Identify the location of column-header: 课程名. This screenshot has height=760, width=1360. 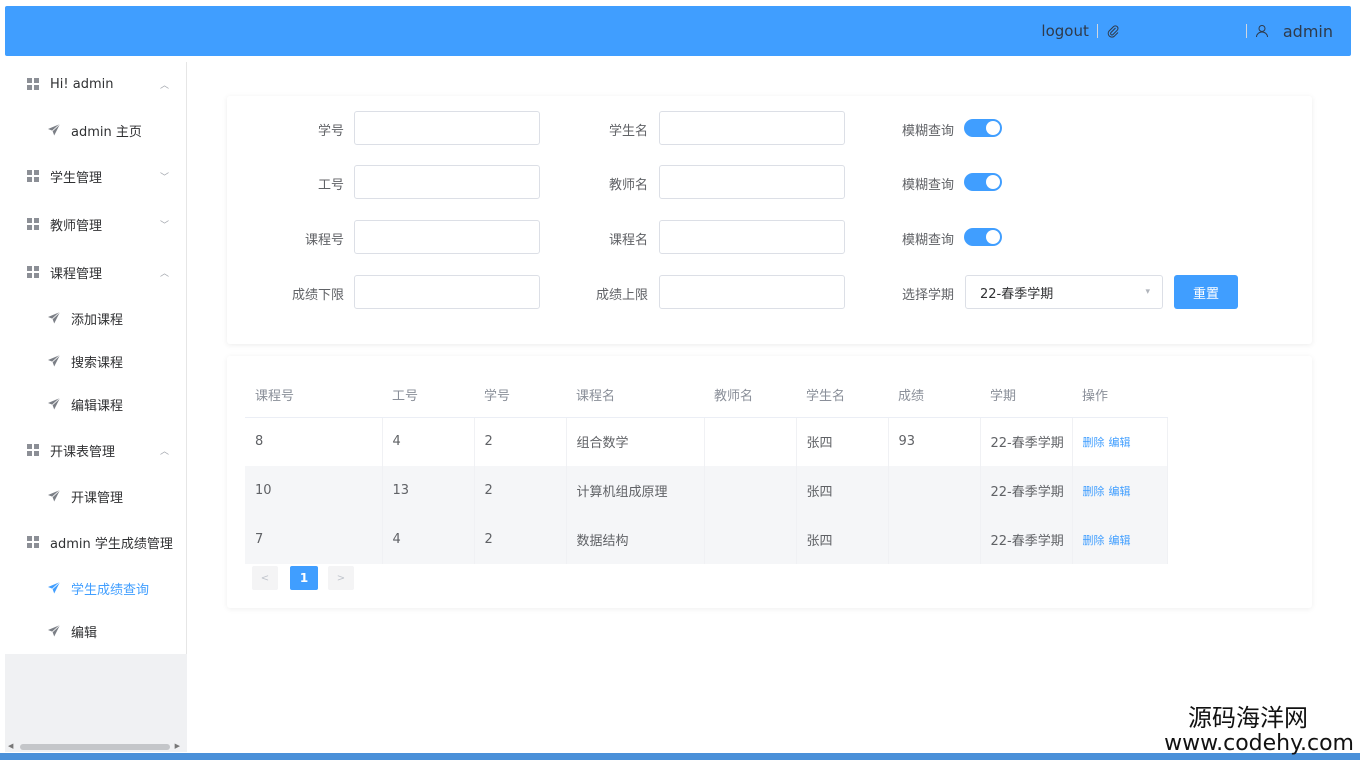
(635, 395).